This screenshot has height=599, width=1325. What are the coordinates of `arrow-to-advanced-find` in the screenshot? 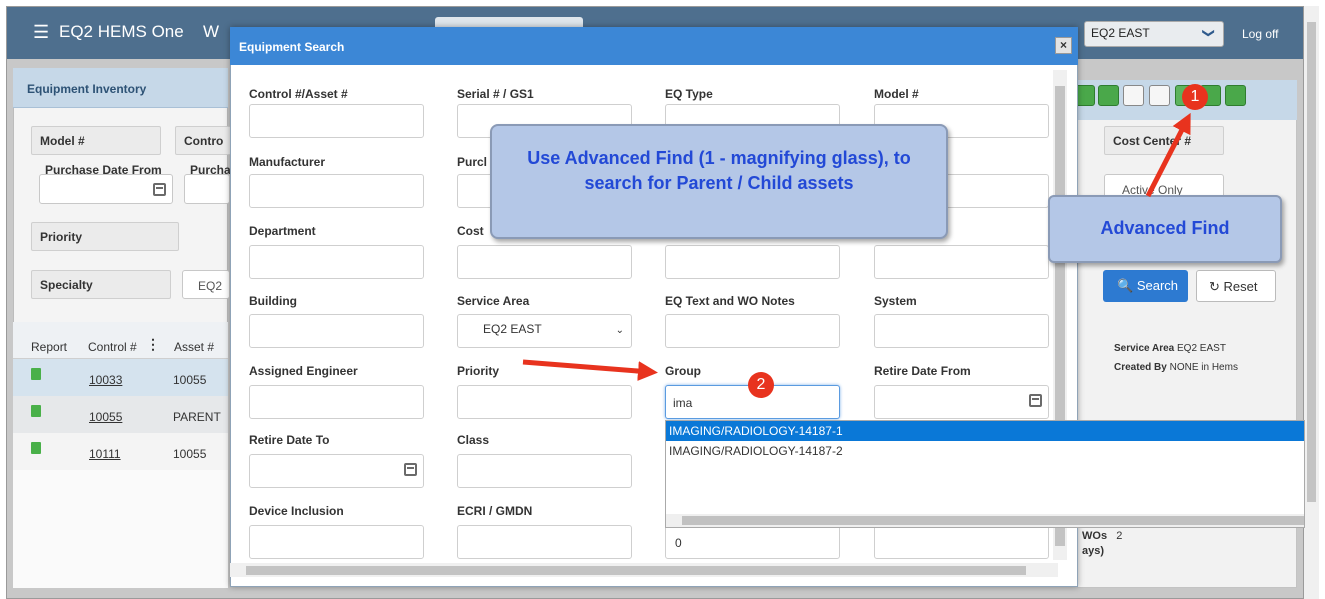 It's located at (1168, 155).